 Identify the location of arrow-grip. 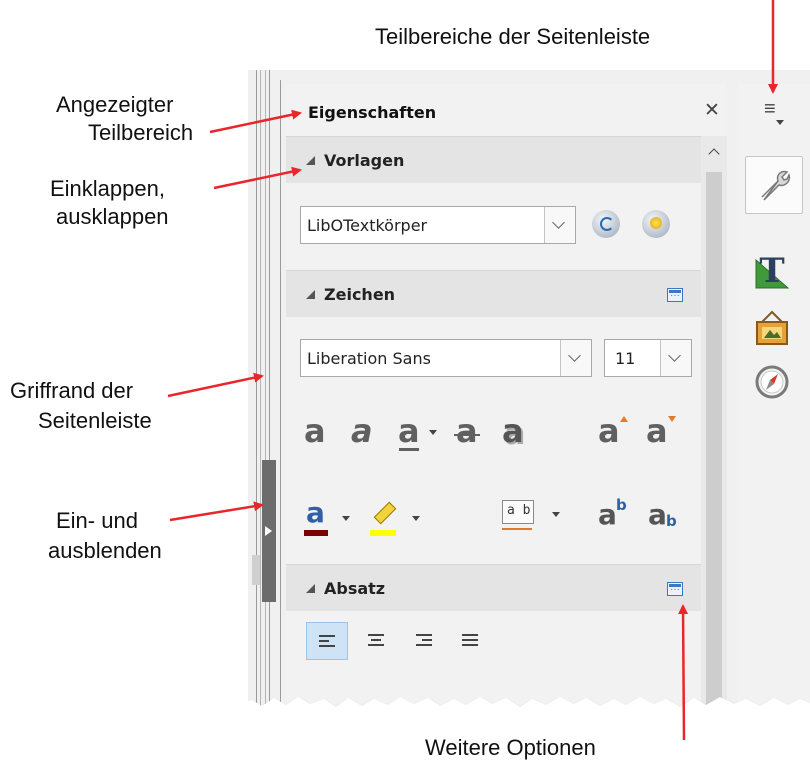
(215, 385).